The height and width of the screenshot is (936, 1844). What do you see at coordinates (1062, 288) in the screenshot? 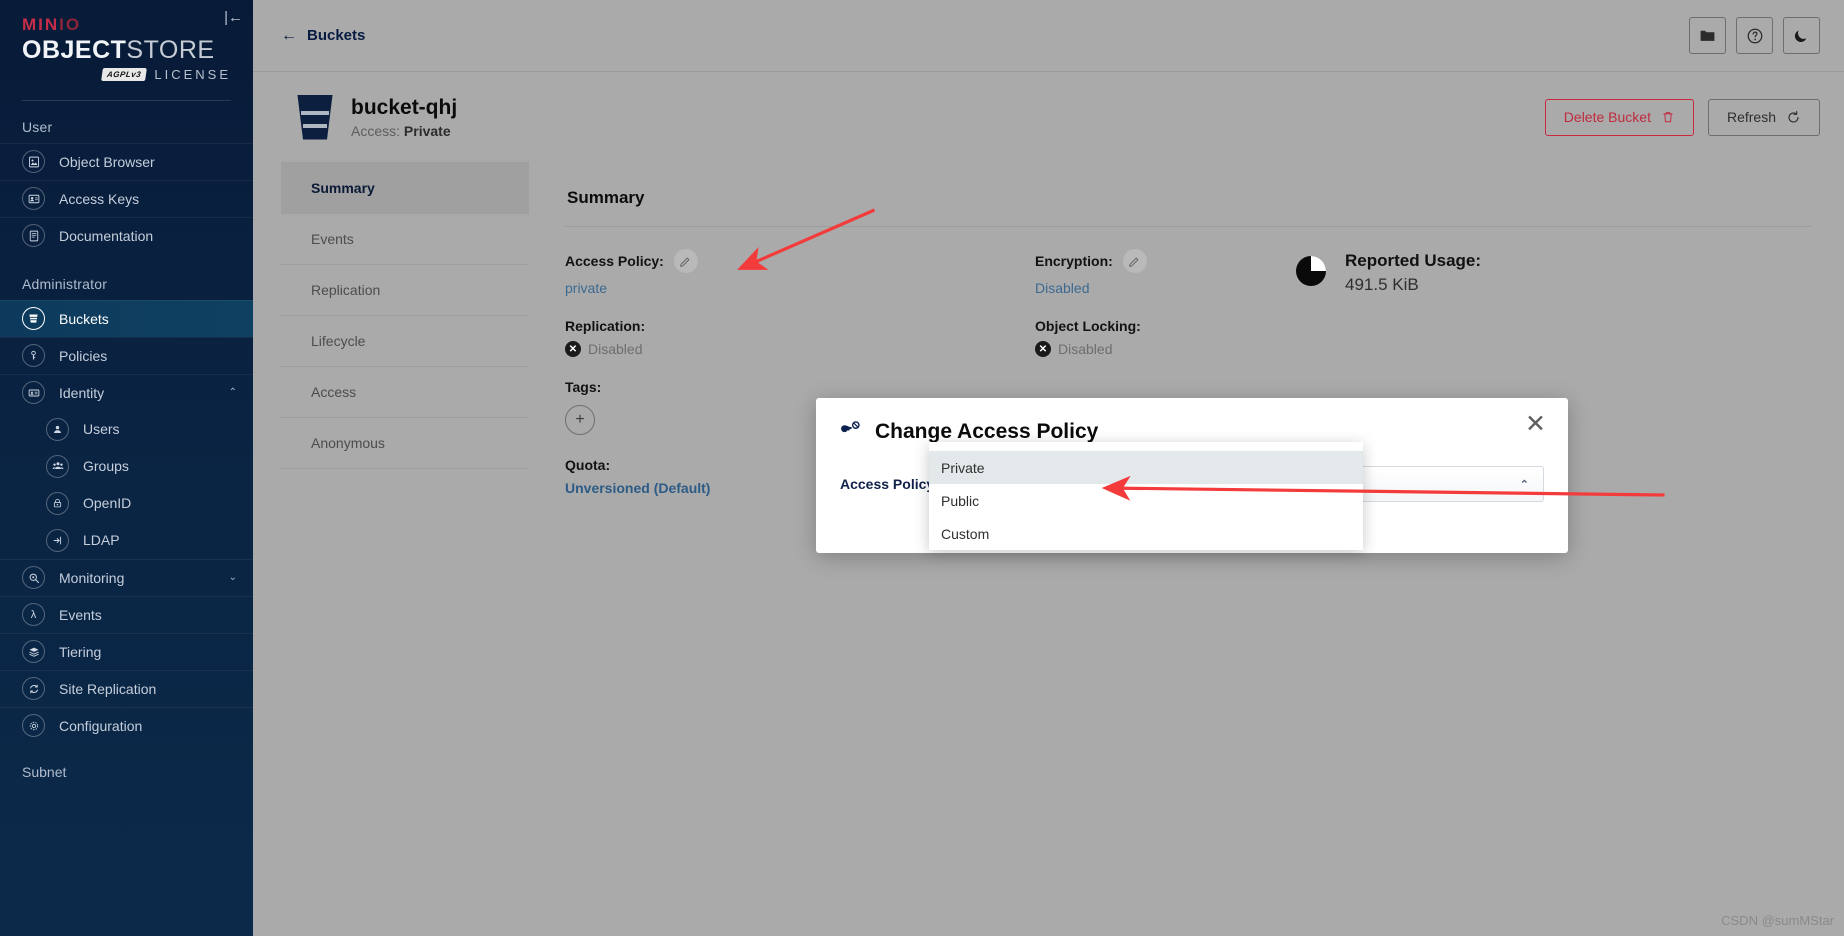
I see `encryption-value: Disabled` at bounding box center [1062, 288].